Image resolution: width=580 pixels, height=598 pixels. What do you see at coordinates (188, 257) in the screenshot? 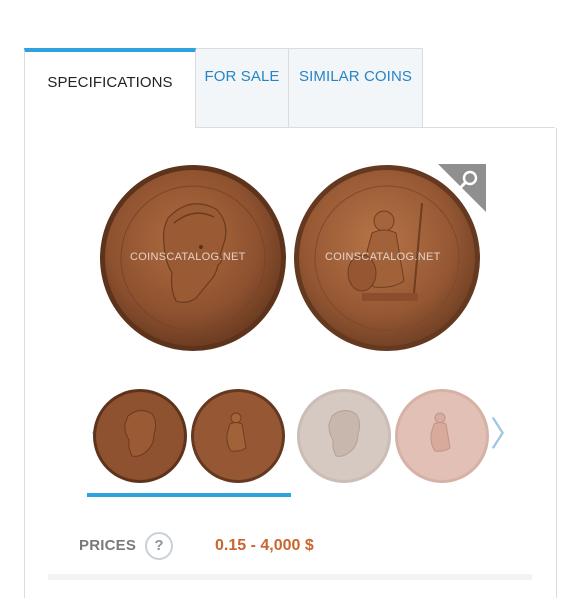
I see `coin-watermark-1: COINSCATALOG.NET` at bounding box center [188, 257].